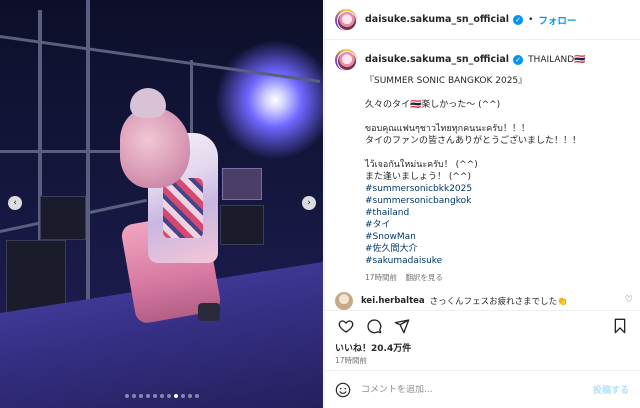 The image size is (640, 408). I want to click on comment-button, so click(374, 326).